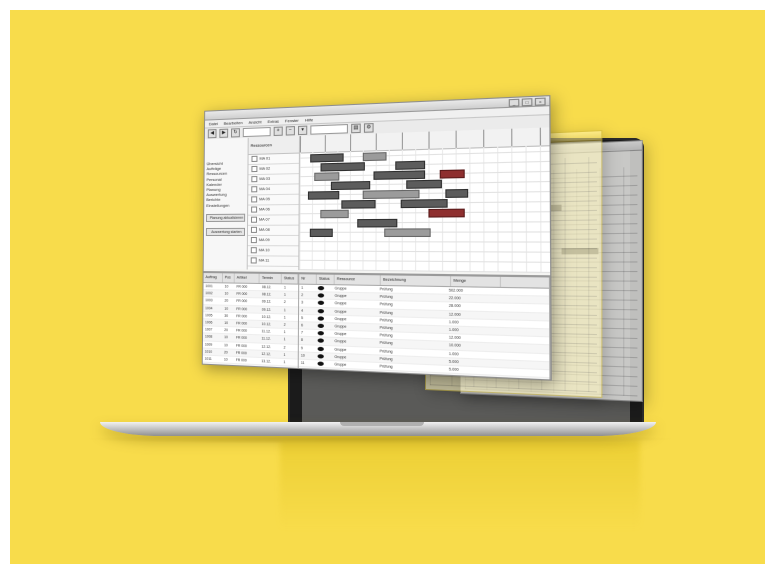  What do you see at coordinates (527, 102) in the screenshot?
I see `maximize-icon: □` at bounding box center [527, 102].